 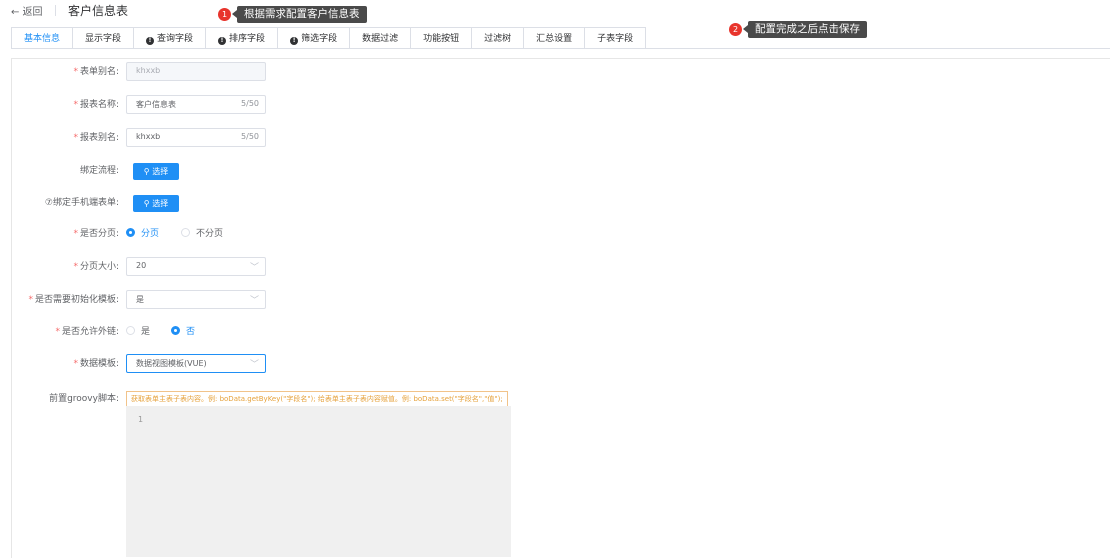 I want to click on report-alias-count: 5/50, so click(x=250, y=136).